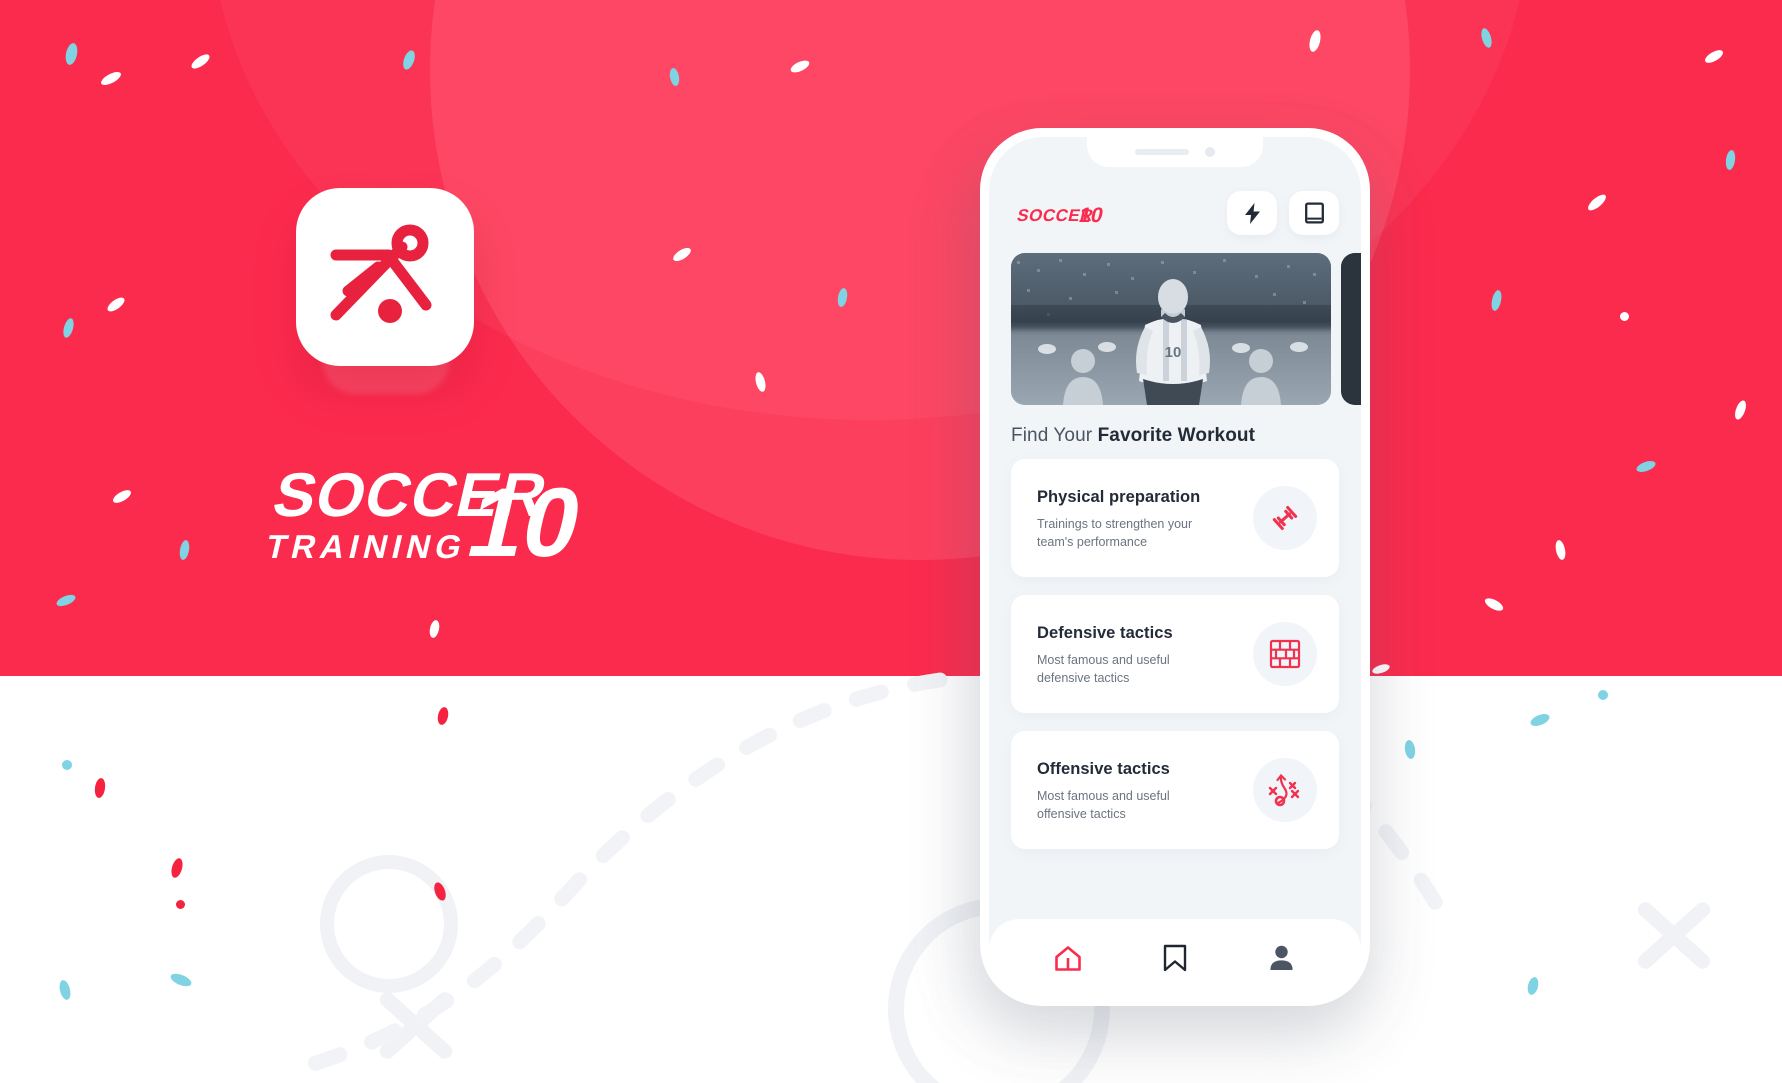 Image resolution: width=1782 pixels, height=1083 pixels. What do you see at coordinates (410, 243) in the screenshot?
I see `head-circle` at bounding box center [410, 243].